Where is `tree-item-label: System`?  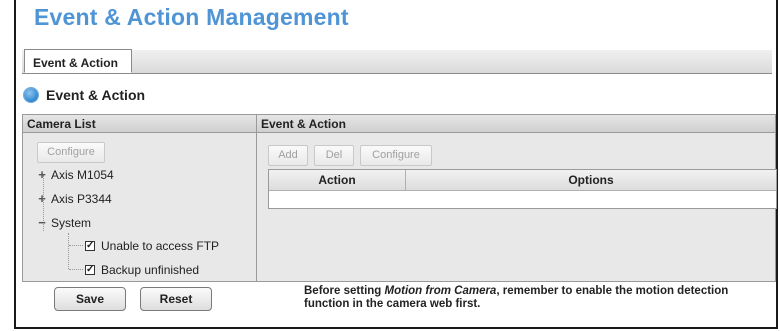
tree-item-label: System is located at coordinates (71, 222).